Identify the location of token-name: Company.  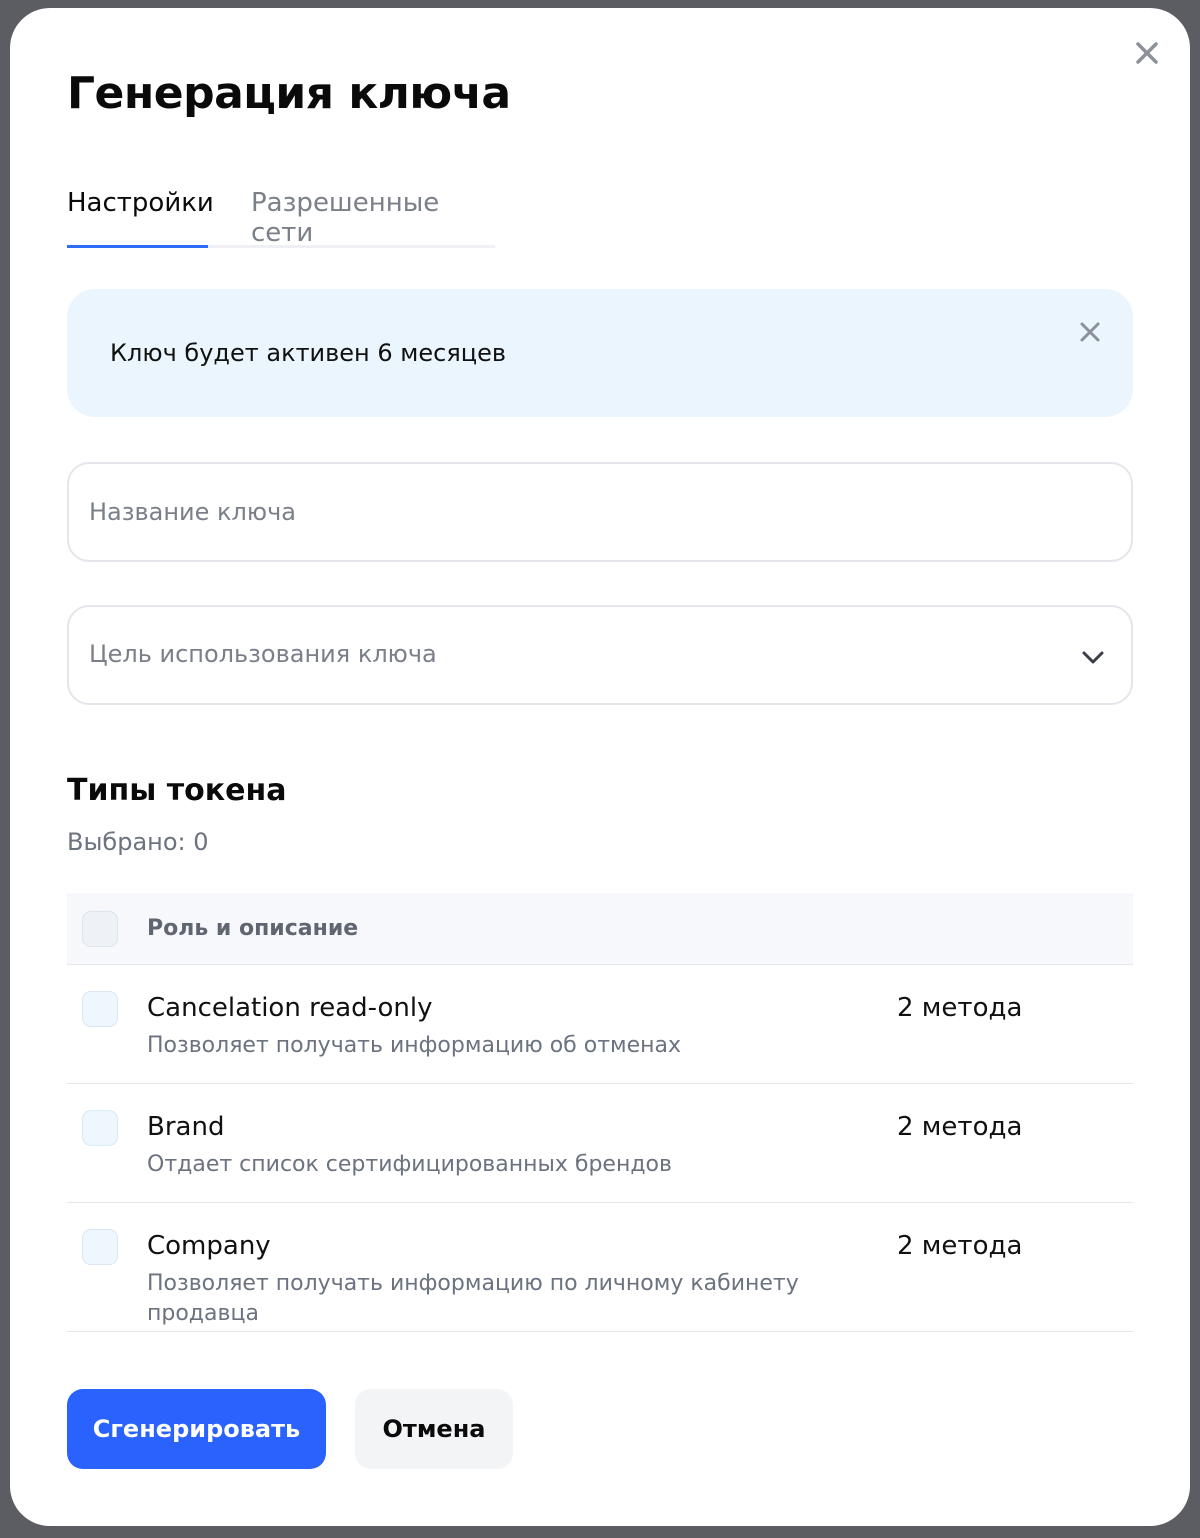
(209, 1246).